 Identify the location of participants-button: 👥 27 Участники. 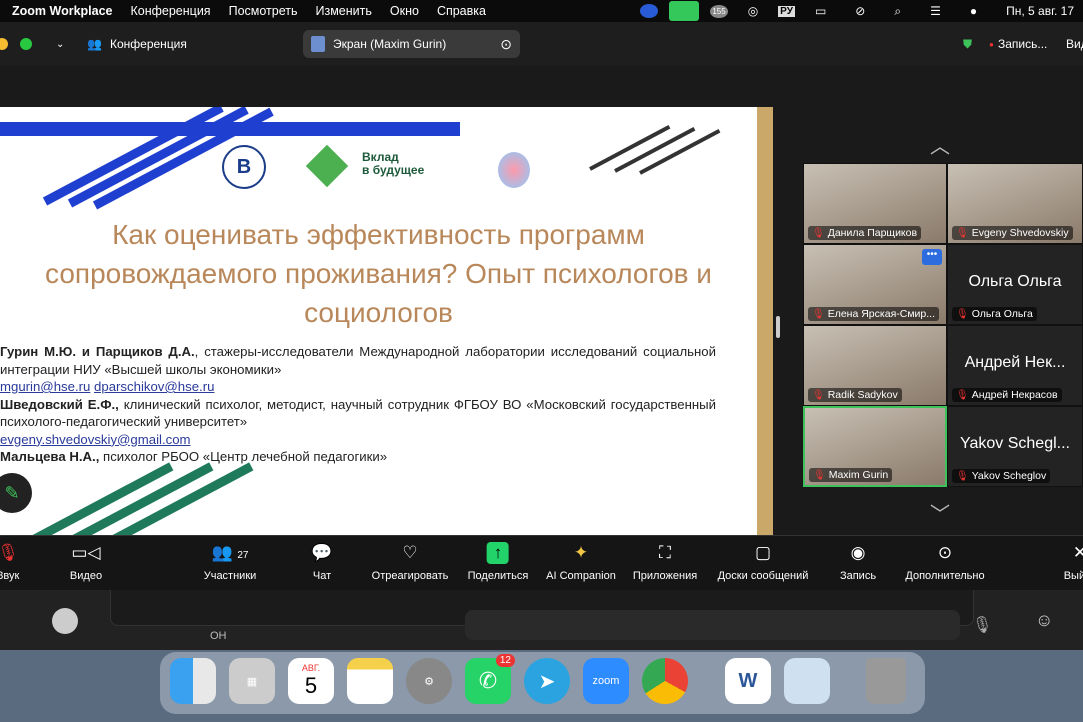
(230, 562).